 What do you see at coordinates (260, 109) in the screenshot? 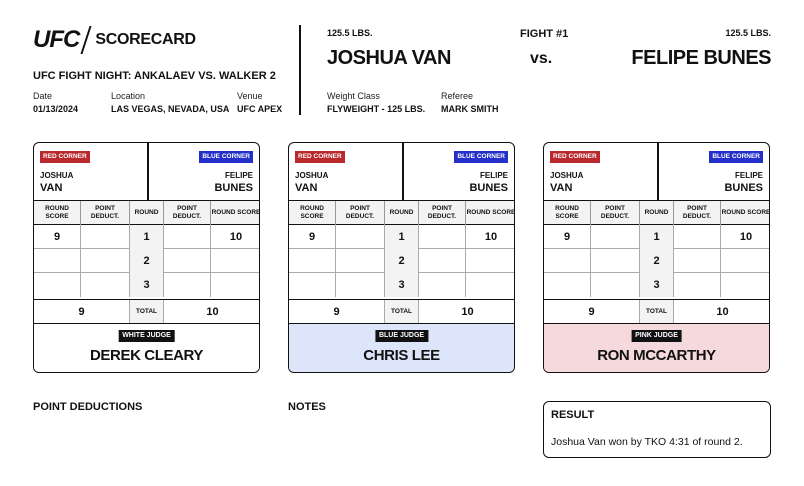
I see `venue-value: UFC APEX` at bounding box center [260, 109].